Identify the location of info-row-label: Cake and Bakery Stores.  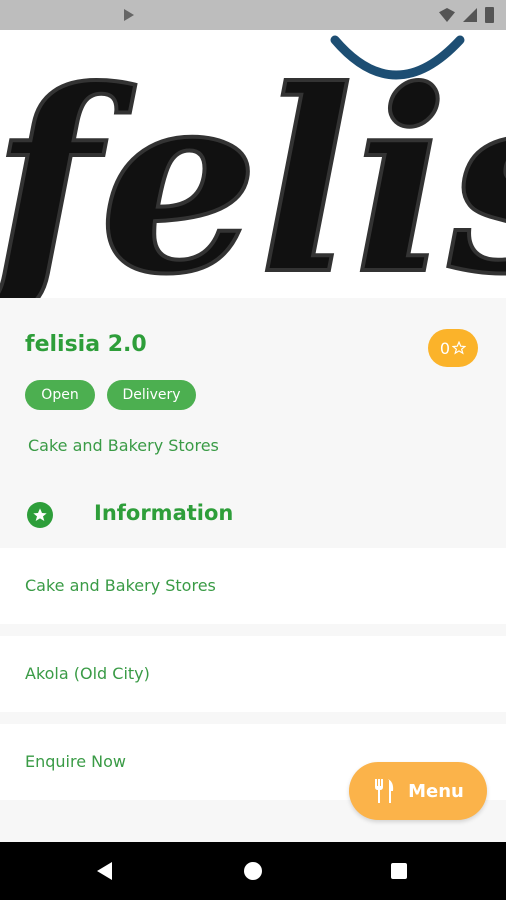
(120, 585).